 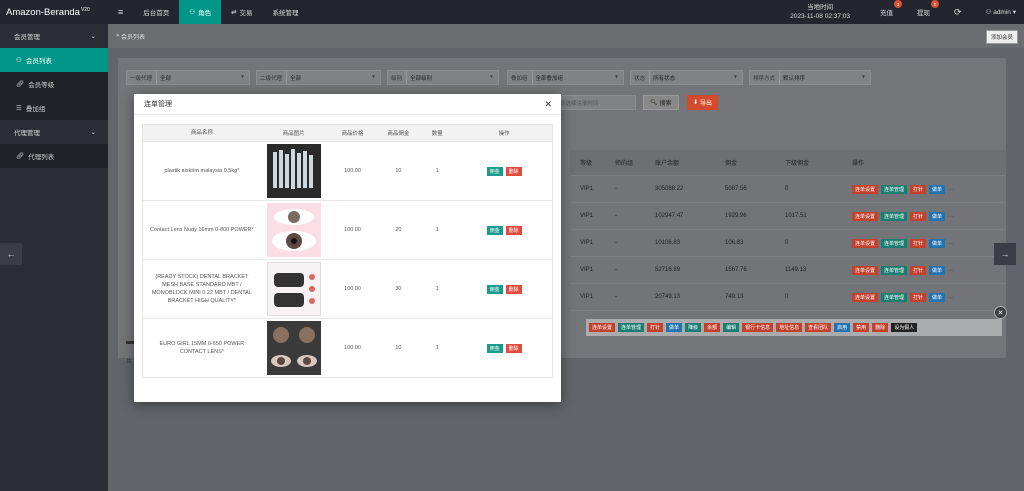 I want to click on arrow-left-icon: ←, so click(x=11, y=254).